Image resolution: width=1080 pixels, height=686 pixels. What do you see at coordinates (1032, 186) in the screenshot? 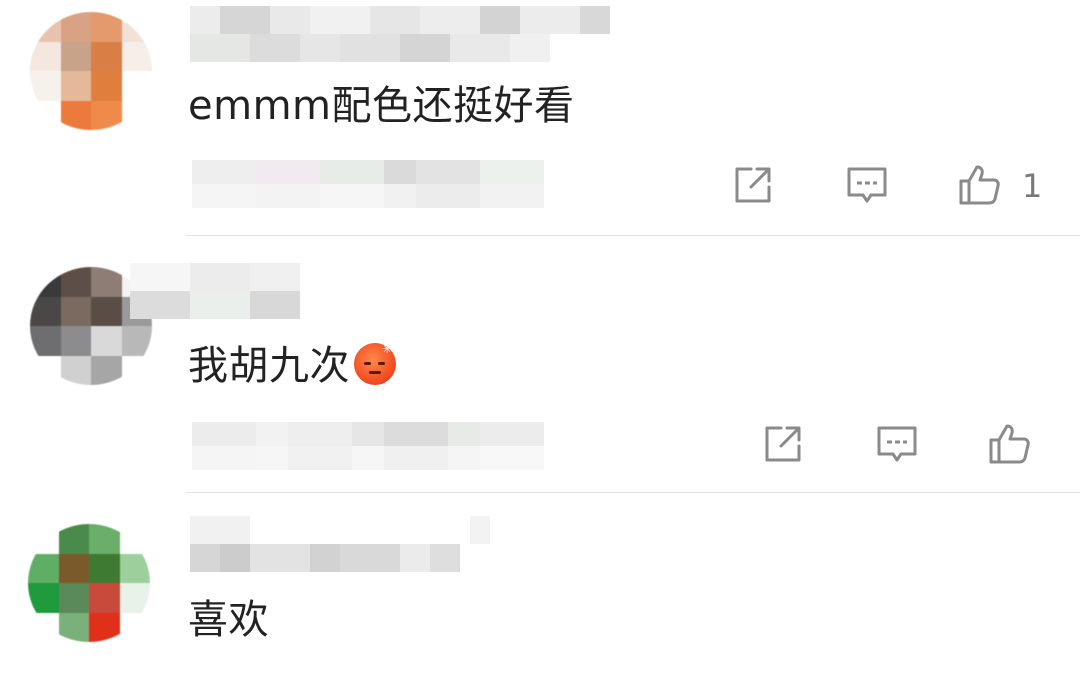
I see `like-count: 1` at bounding box center [1032, 186].